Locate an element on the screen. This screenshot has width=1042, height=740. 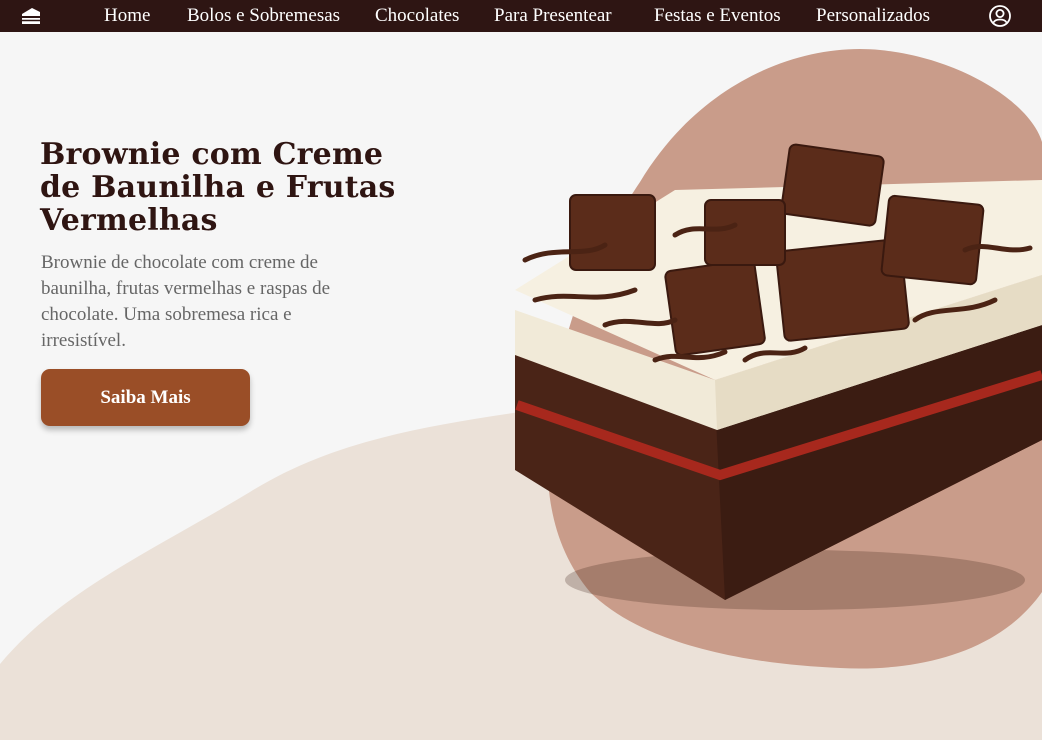
saiba-mais-button: Saiba Mais is located at coordinates (145, 397).